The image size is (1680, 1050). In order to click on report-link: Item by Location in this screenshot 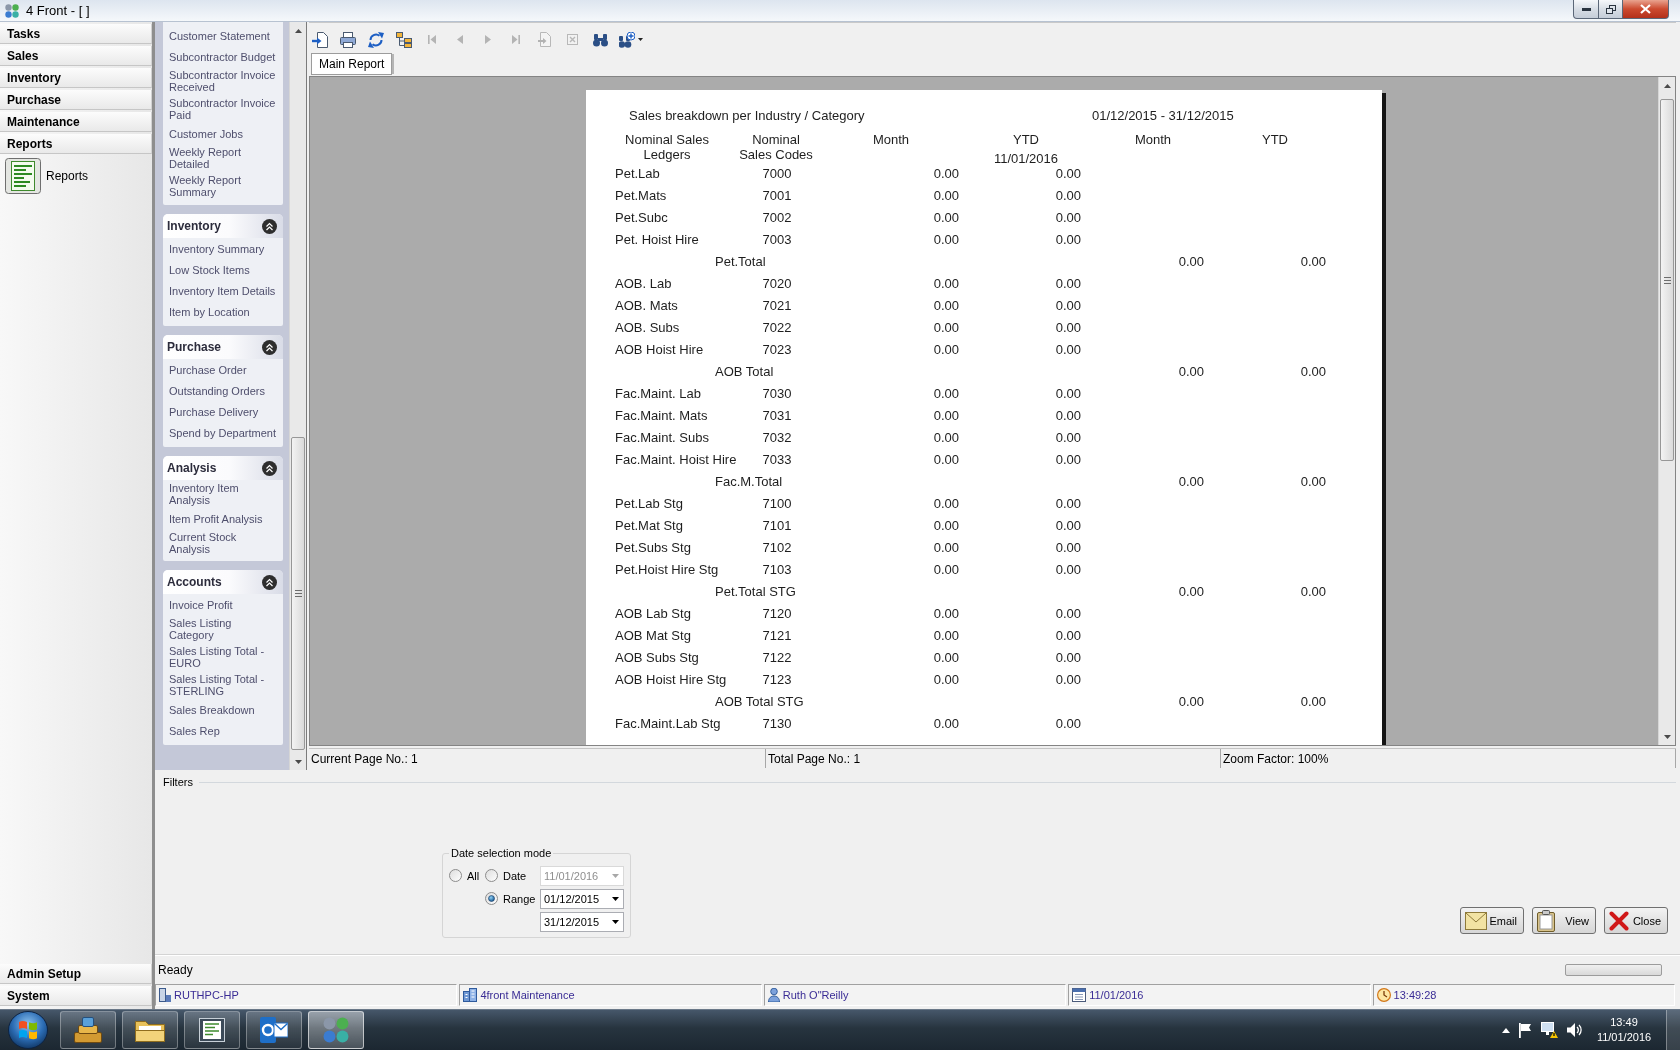, I will do `click(223, 311)`.